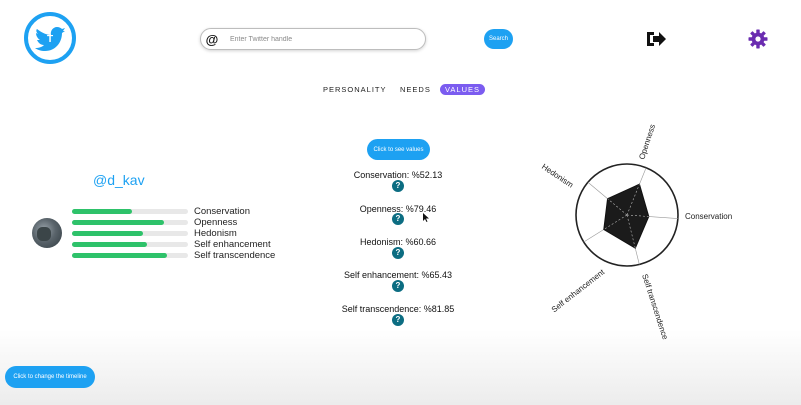 Image resolution: width=801 pixels, height=405 pixels. What do you see at coordinates (557, 176) in the screenshot?
I see `radar-axis-label: Hedonism` at bounding box center [557, 176].